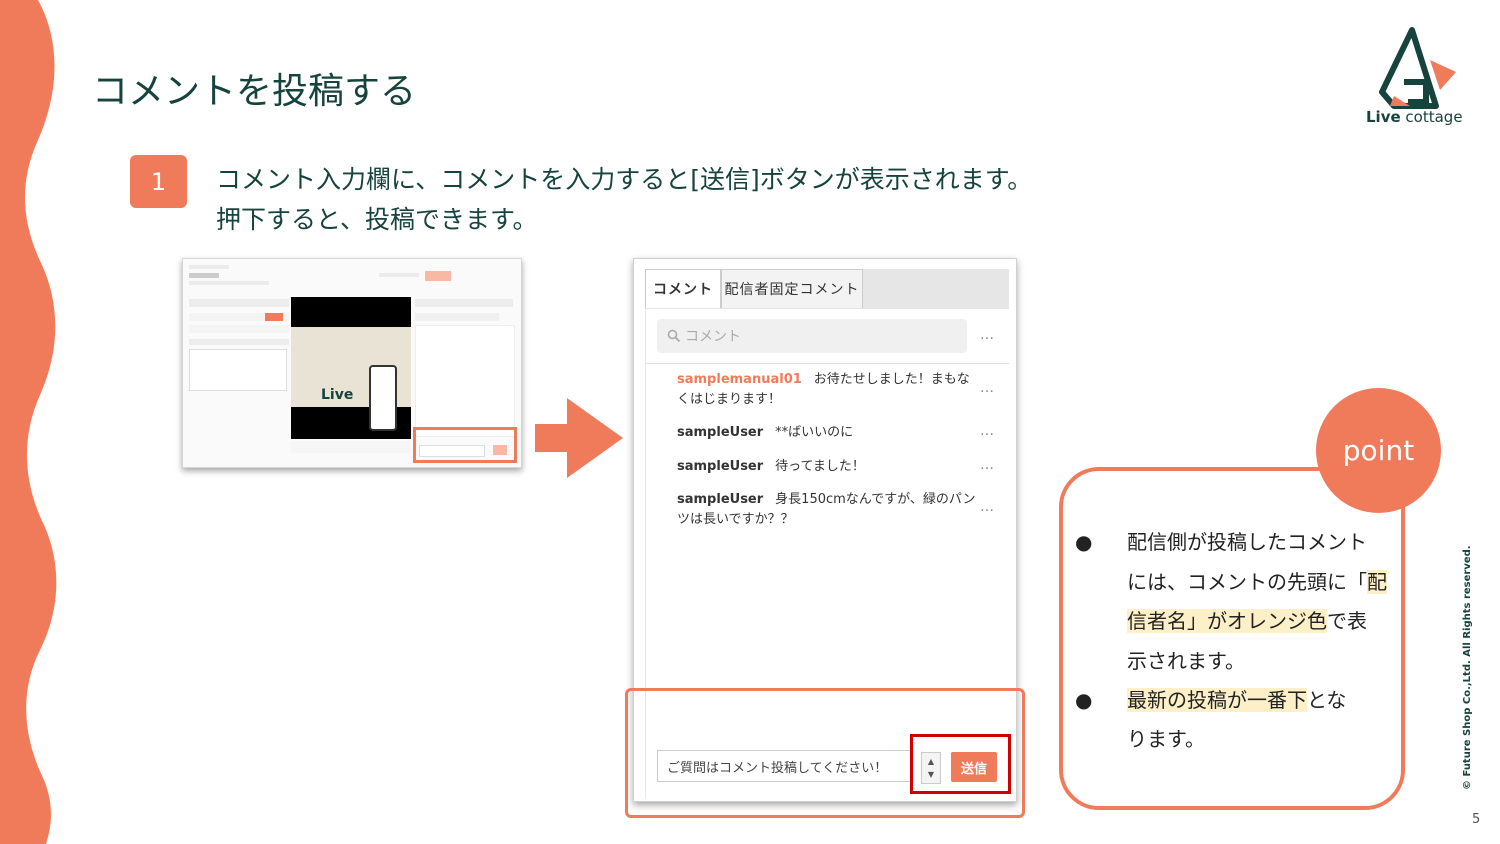 This screenshot has width=1500, height=844. I want to click on phone-image, so click(383, 398).